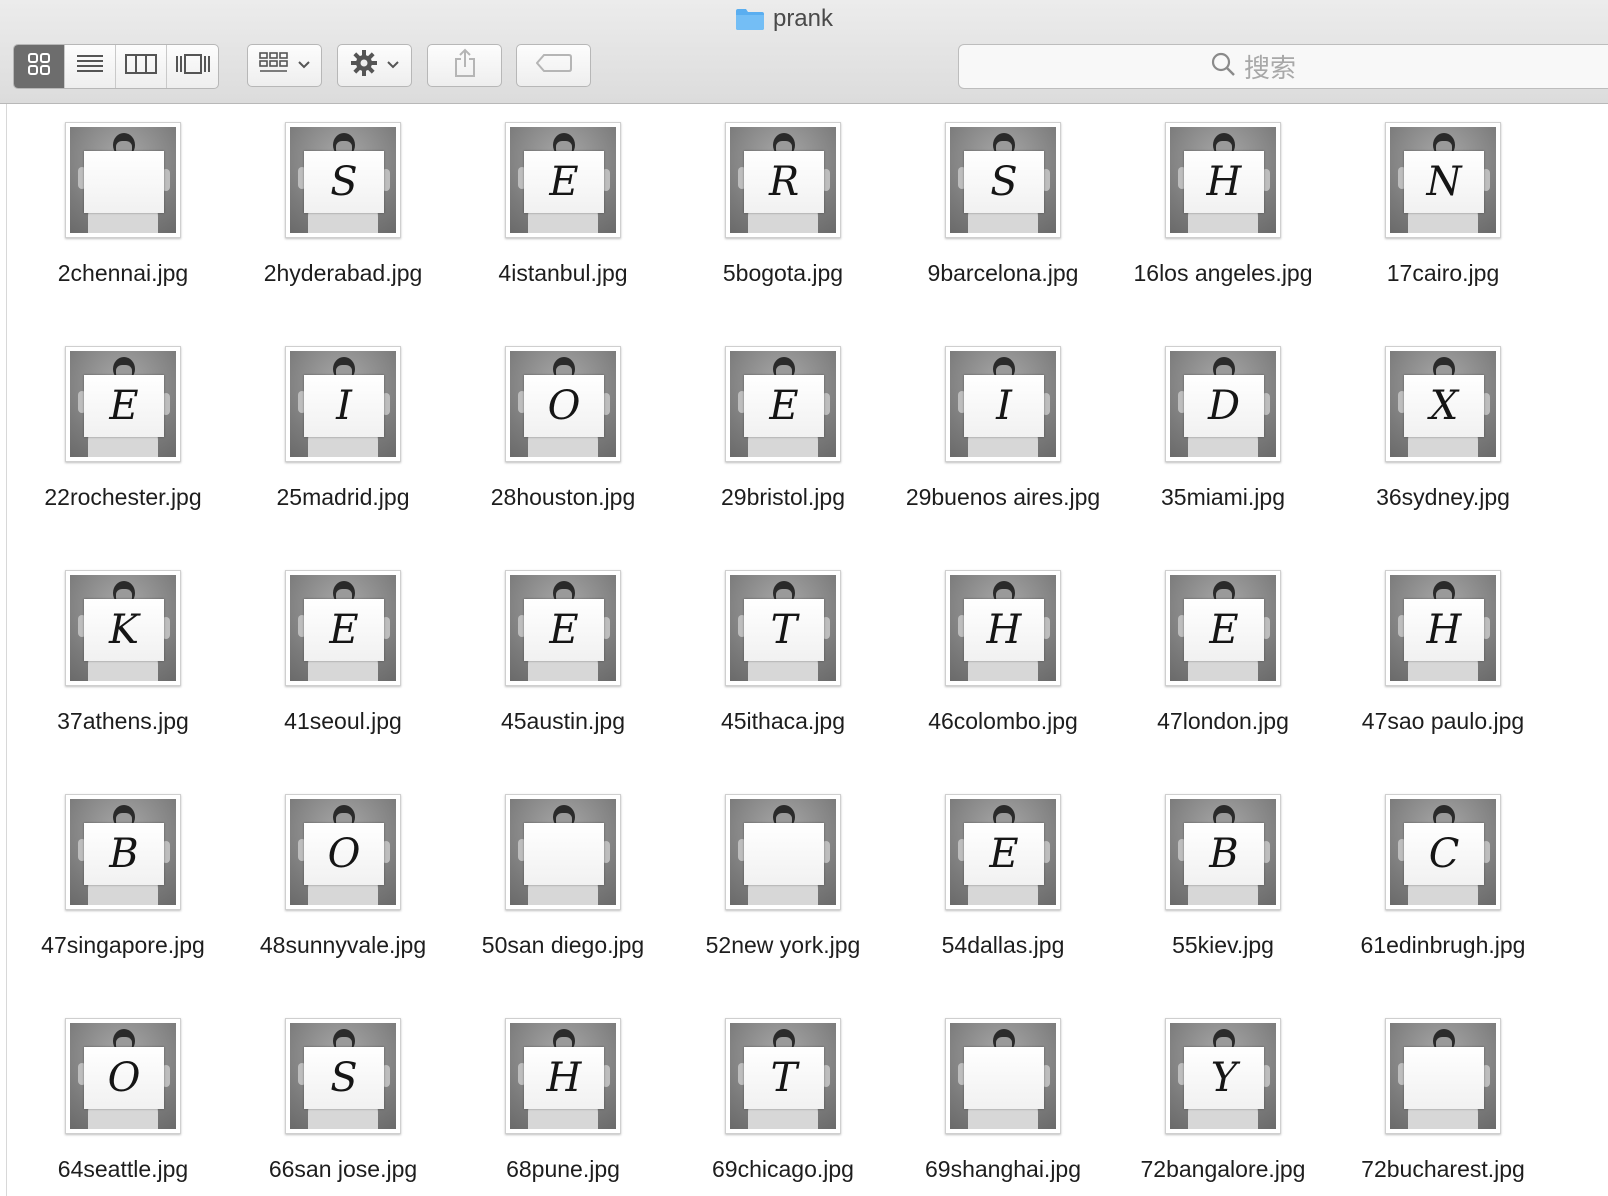  What do you see at coordinates (343, 721) in the screenshot?
I see `file-name: 41seoul.jpg` at bounding box center [343, 721].